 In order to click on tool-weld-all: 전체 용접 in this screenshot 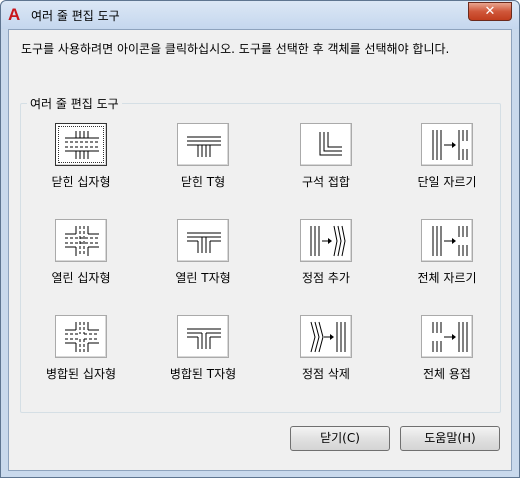, I will do `click(449, 355)`.